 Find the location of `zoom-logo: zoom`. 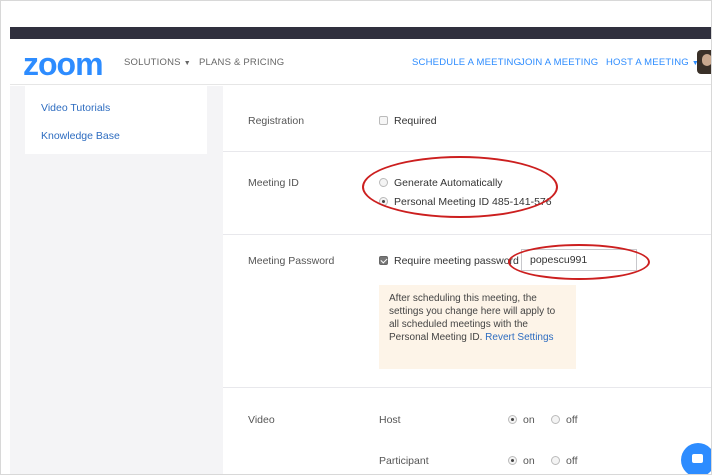

zoom-logo: zoom is located at coordinates (63, 64).